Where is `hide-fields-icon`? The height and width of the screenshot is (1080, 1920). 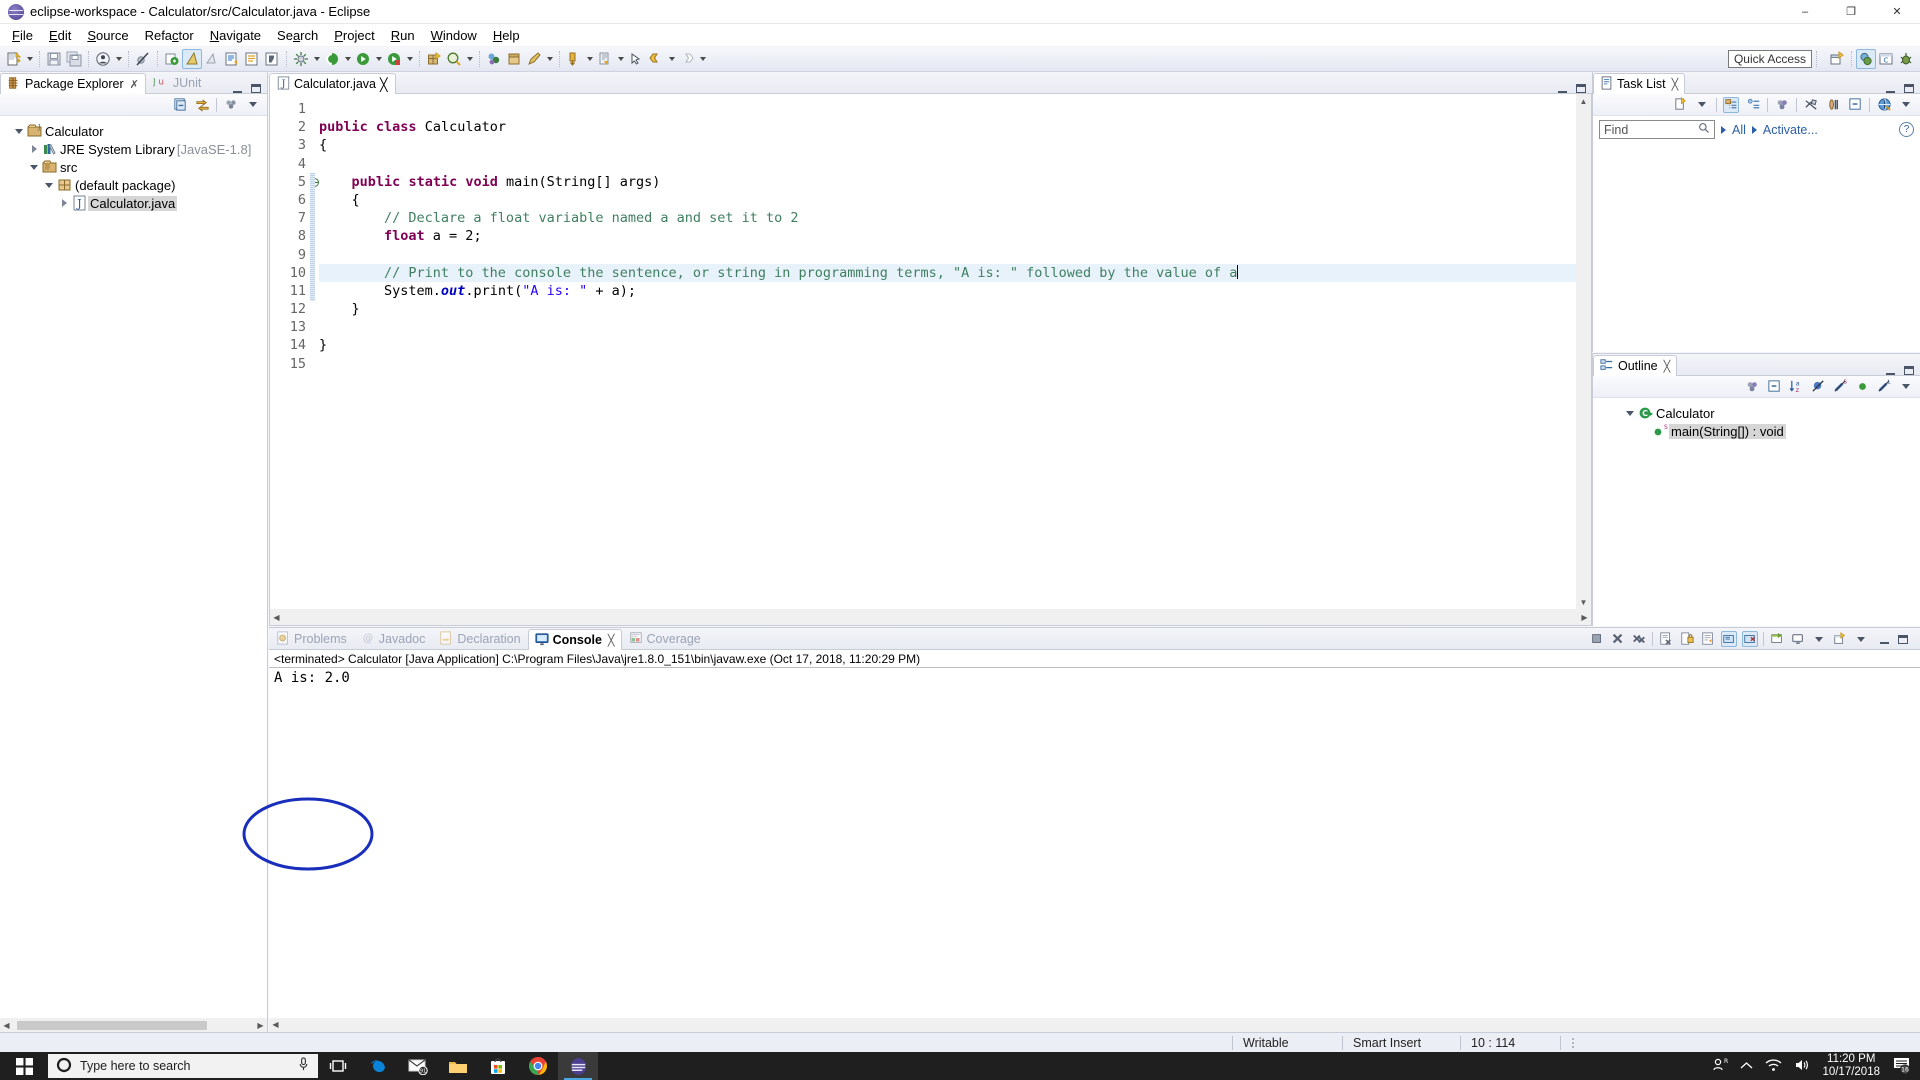
hide-fields-icon is located at coordinates (1818, 387).